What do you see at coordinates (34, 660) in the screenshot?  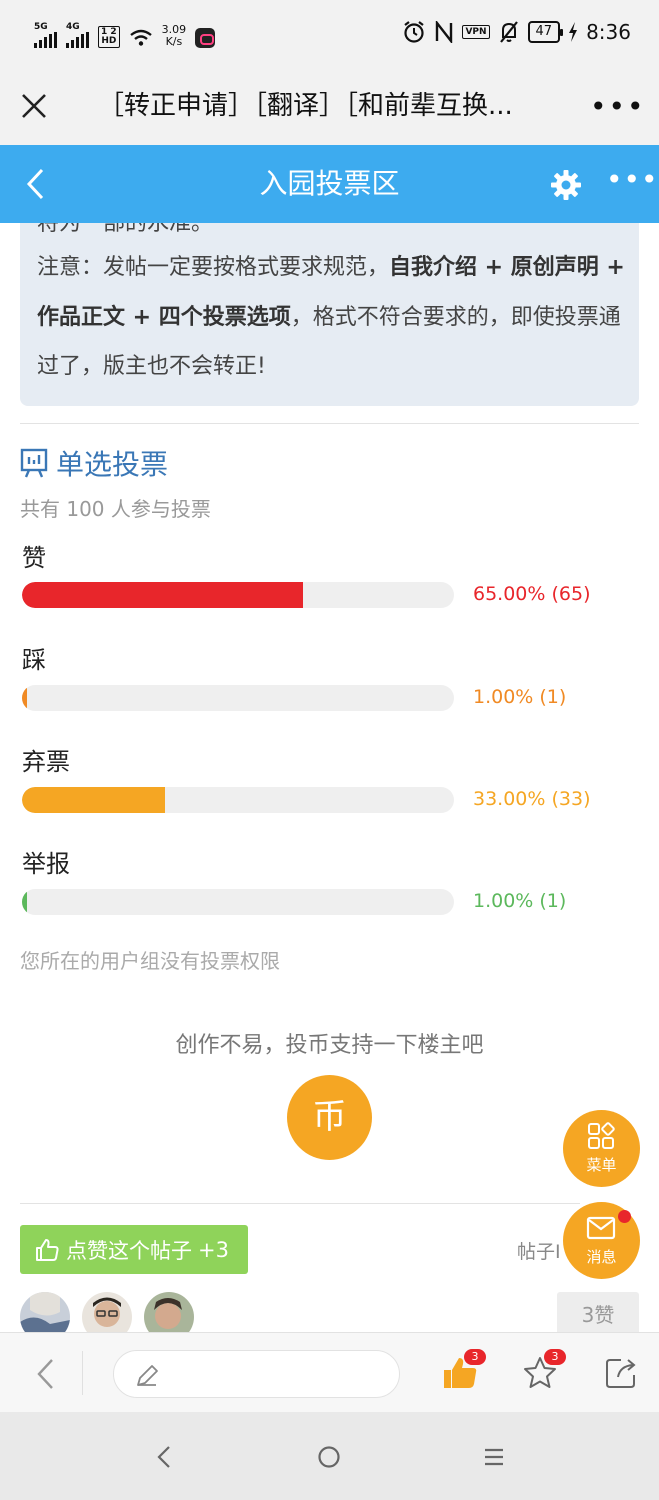 I see `poll-option-label: 踩` at bounding box center [34, 660].